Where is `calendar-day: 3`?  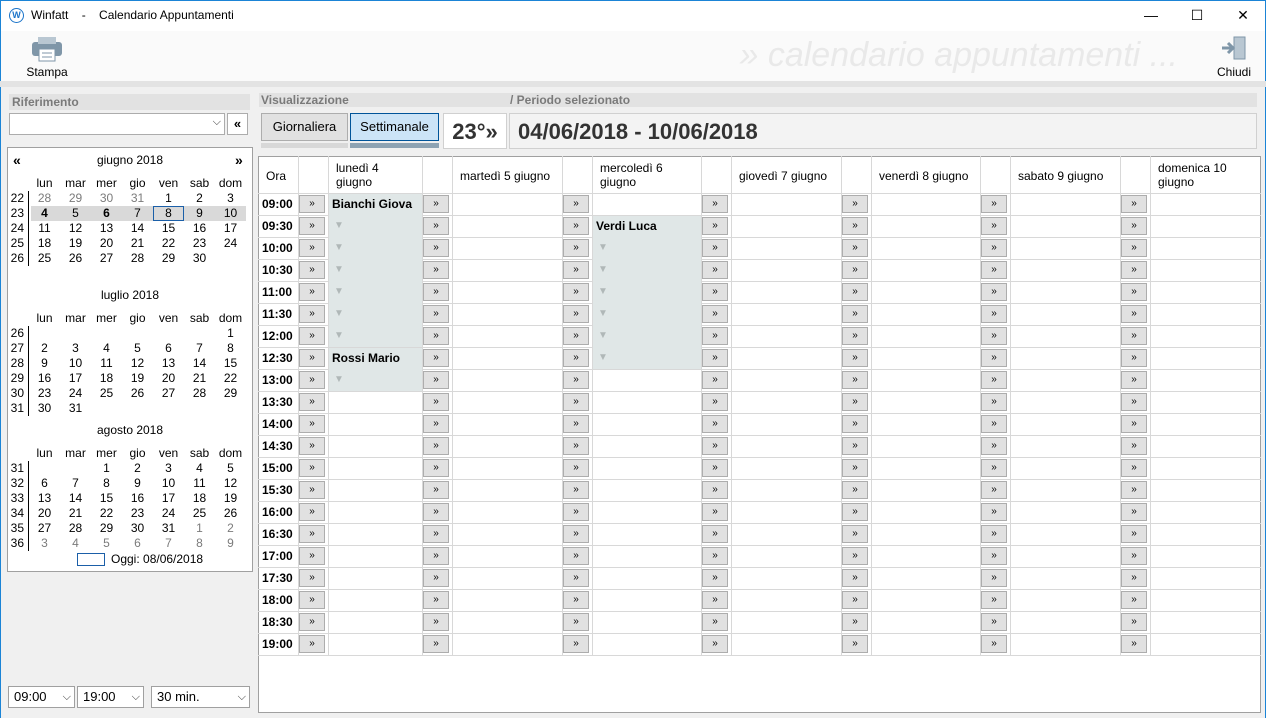
calendar-day: 3 is located at coordinates (44, 543).